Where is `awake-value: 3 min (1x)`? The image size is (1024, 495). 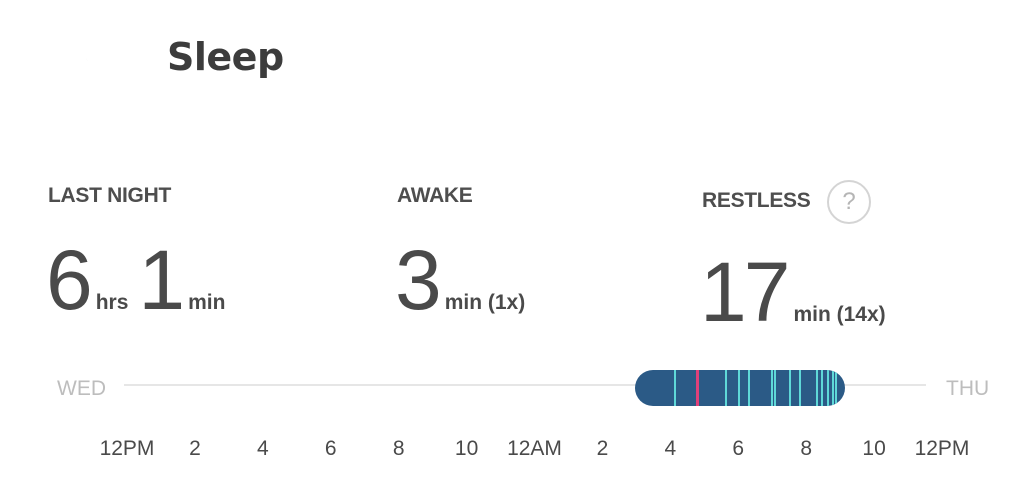 awake-value: 3 min (1x) is located at coordinates (465, 280).